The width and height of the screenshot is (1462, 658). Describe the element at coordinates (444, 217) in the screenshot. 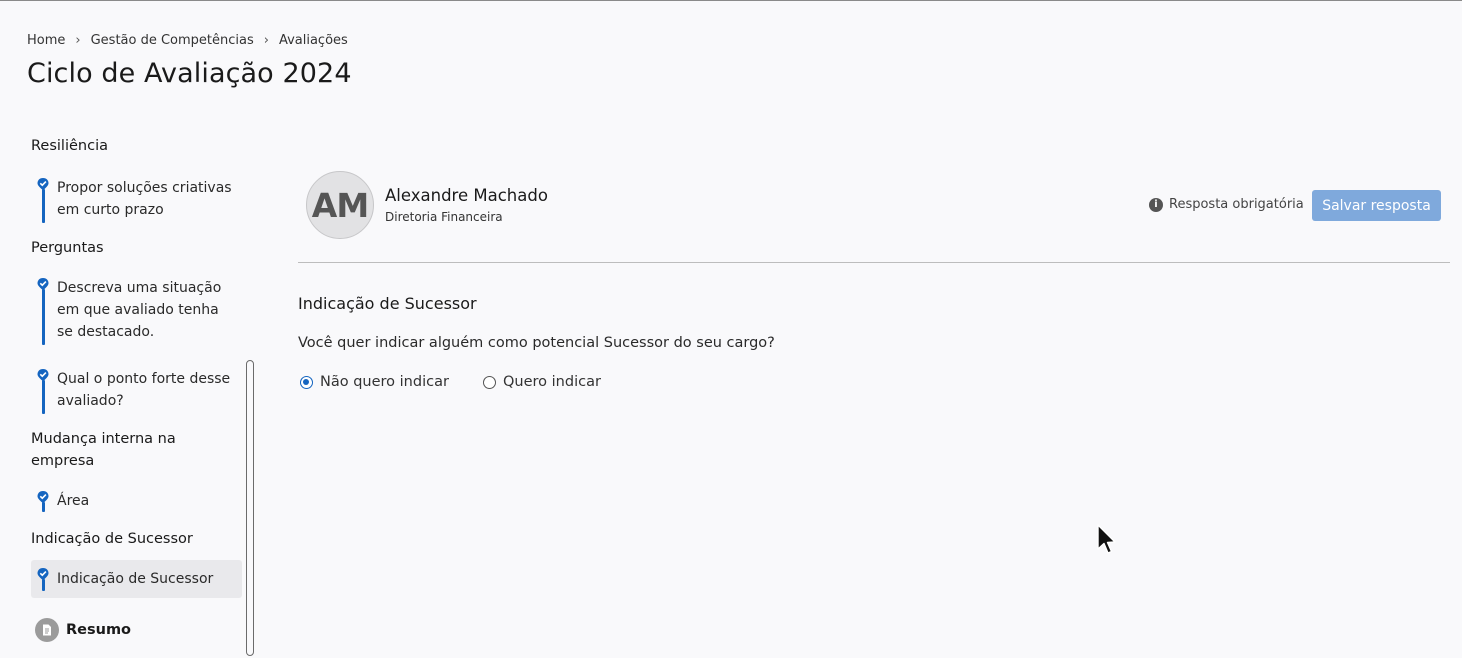

I see `person-department: Diretoria Financeira` at that location.